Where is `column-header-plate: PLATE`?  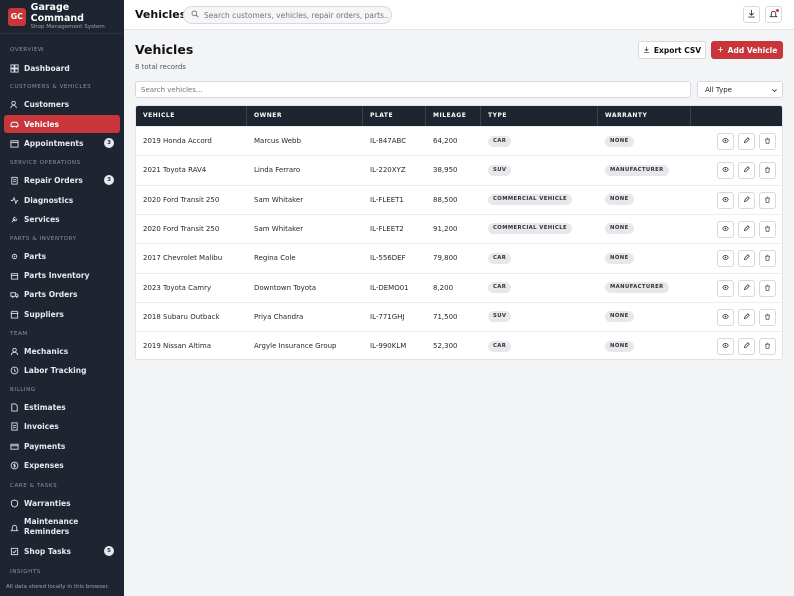
column-header-plate: PLATE is located at coordinates (394, 116).